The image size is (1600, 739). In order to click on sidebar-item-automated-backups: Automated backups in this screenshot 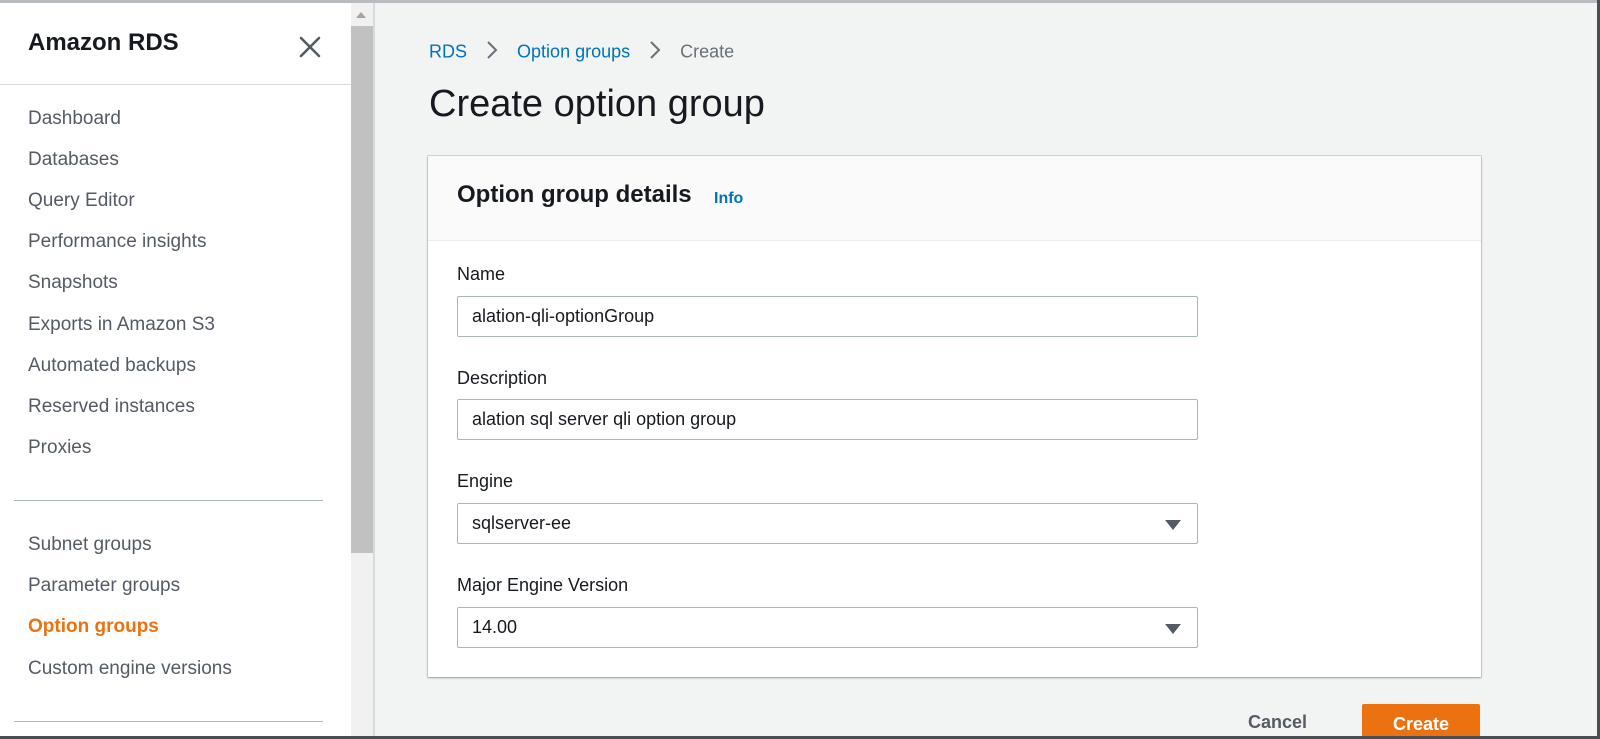, I will do `click(112, 366)`.